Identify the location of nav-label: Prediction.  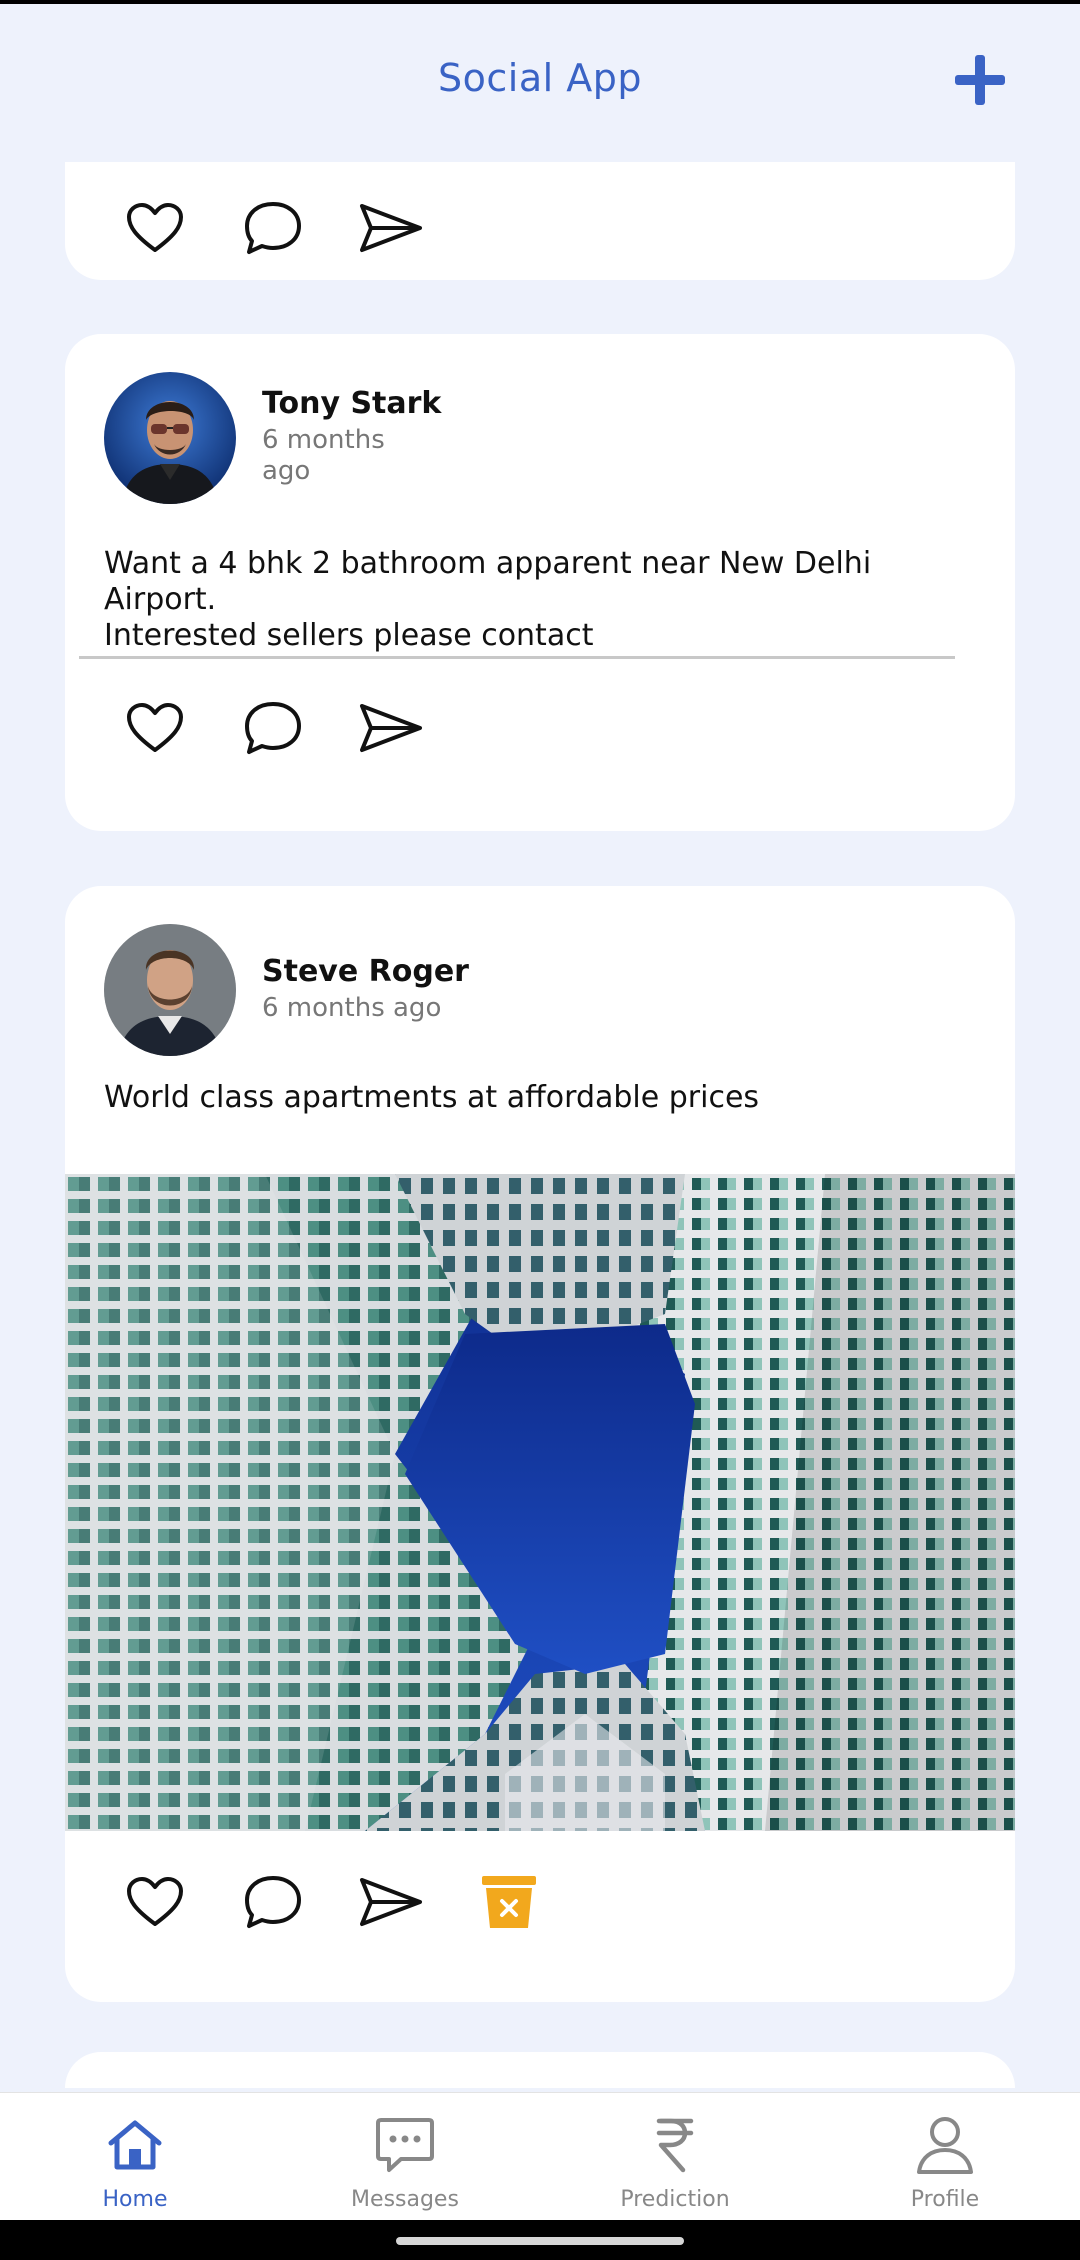
(675, 2199).